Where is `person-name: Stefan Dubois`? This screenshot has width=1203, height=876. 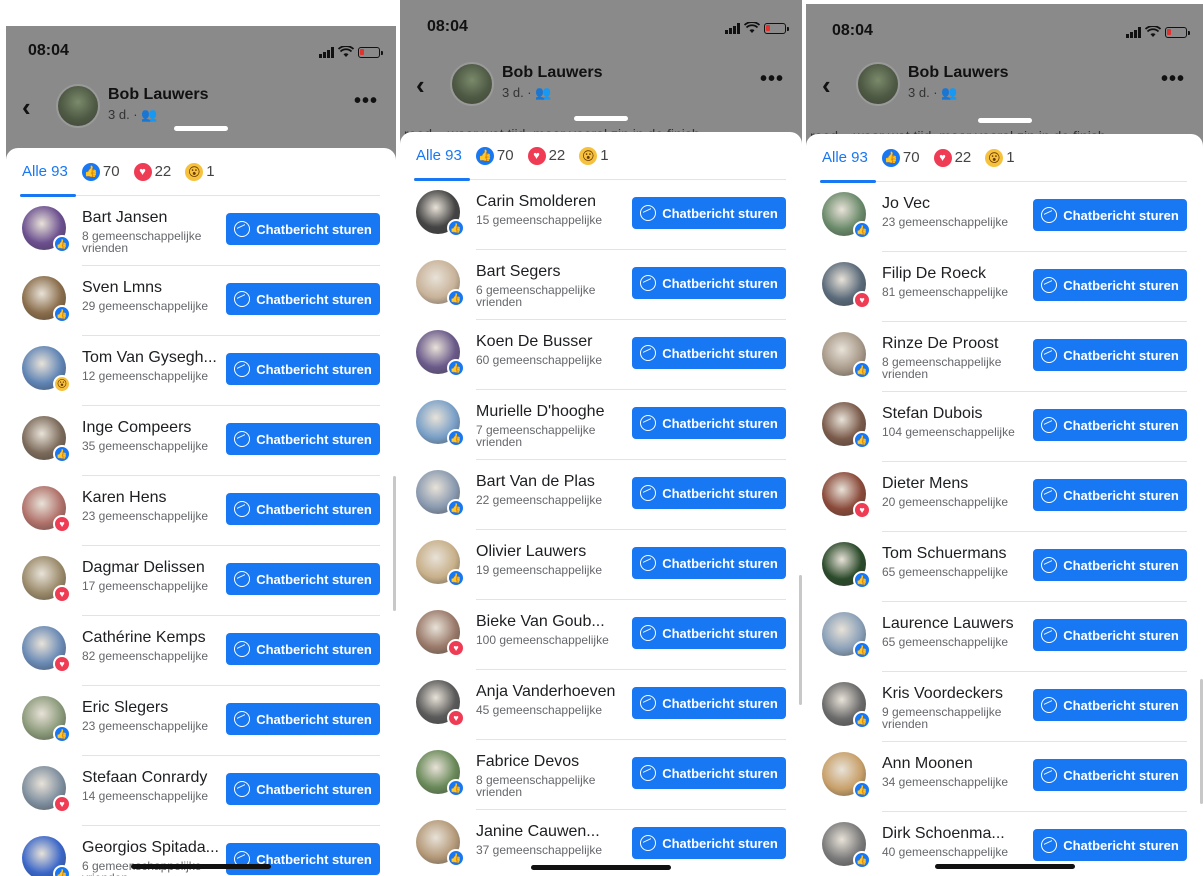
person-name: Stefan Dubois is located at coordinates (957, 414).